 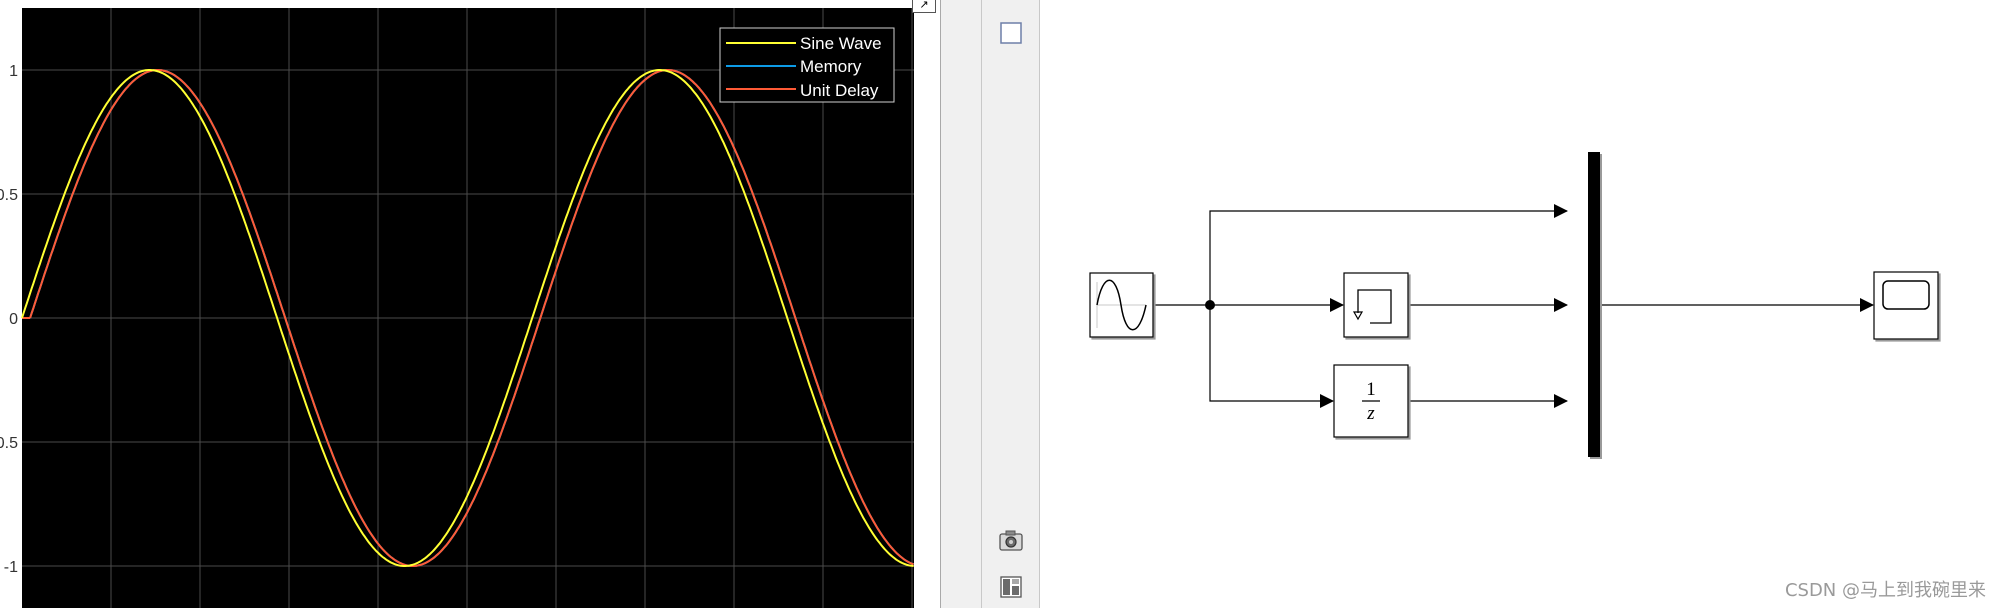 What do you see at coordinates (839, 90) in the screenshot?
I see `legend-label-unit-delay: Unit Delay` at bounding box center [839, 90].